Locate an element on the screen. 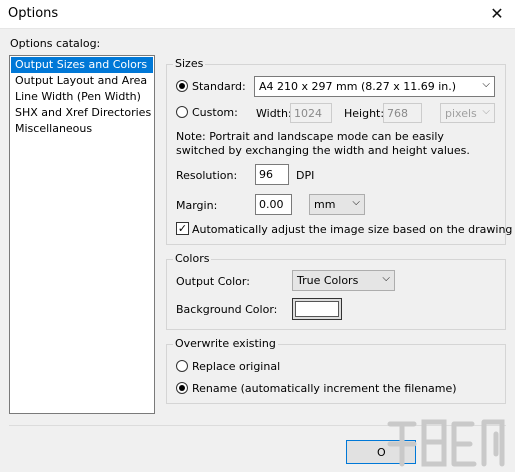 The height and width of the screenshot is (472, 515). catalog-label: Options catalog: is located at coordinates (55, 43).